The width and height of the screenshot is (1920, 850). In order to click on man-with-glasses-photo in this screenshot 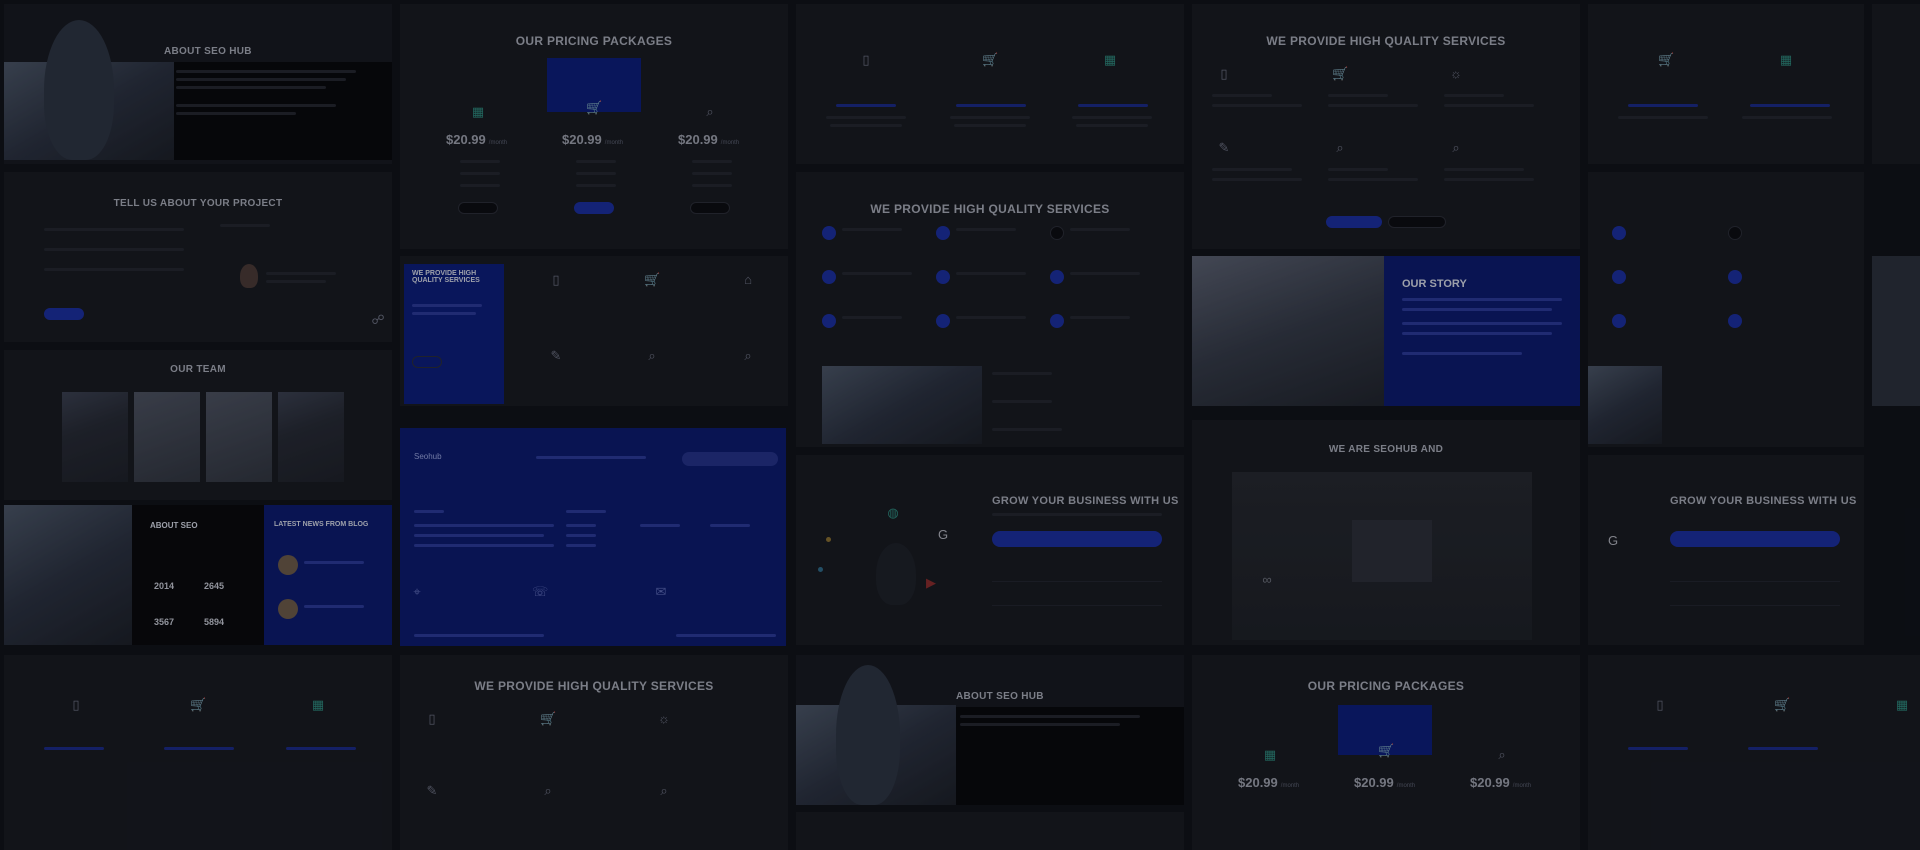, I will do `click(68, 575)`.